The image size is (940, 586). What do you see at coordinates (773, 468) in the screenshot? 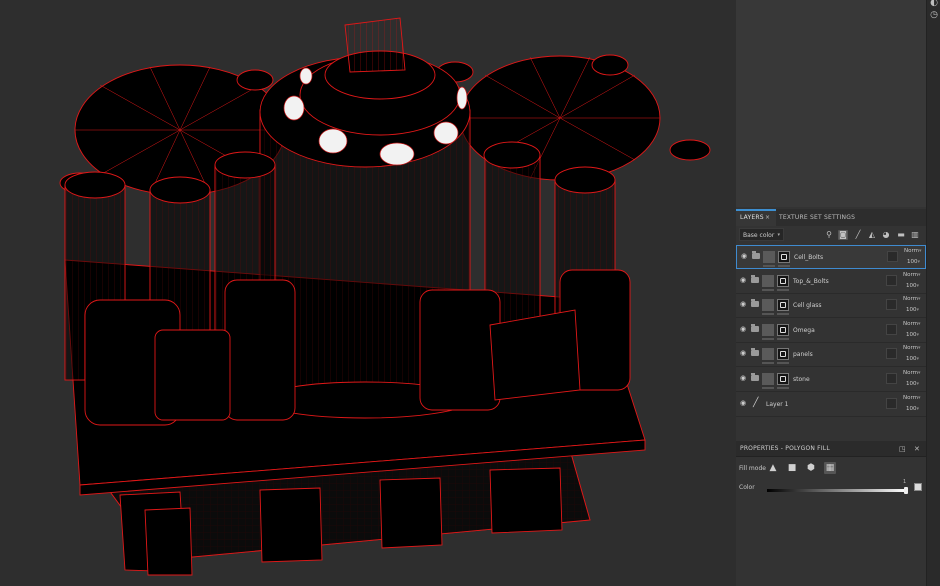
I see `triangle-fill-icon: ▲` at bounding box center [773, 468].